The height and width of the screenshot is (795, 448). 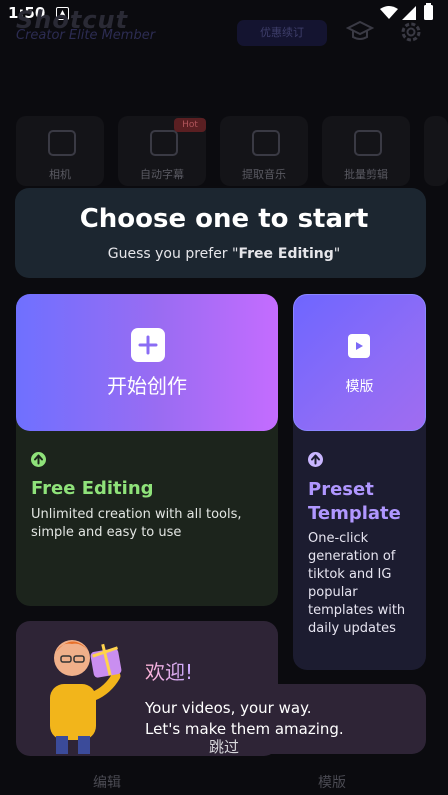 What do you see at coordinates (436, 151) in the screenshot?
I see `tool-more` at bounding box center [436, 151].